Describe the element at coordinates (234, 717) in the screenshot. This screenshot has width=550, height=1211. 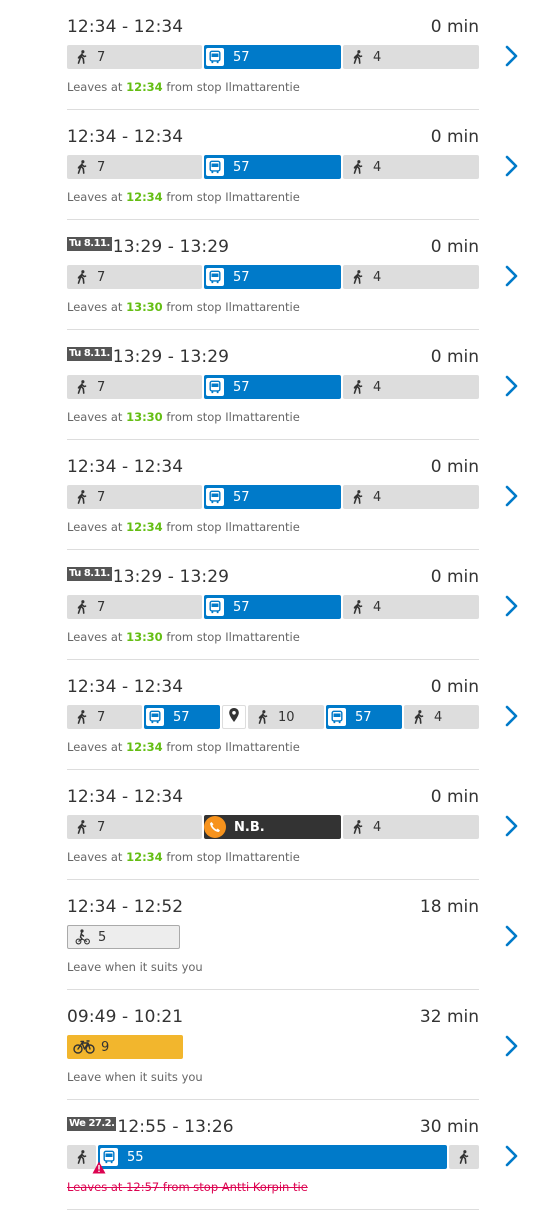
I see `map-pin-icon` at that location.